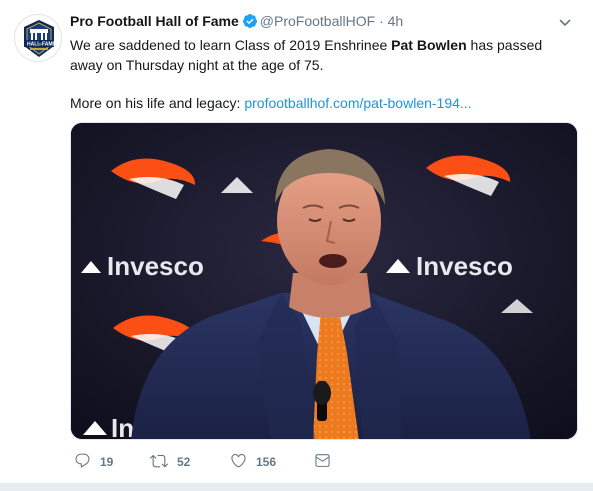 The height and width of the screenshot is (491, 593). I want to click on invesco-text-left: Invesco, so click(155, 266).